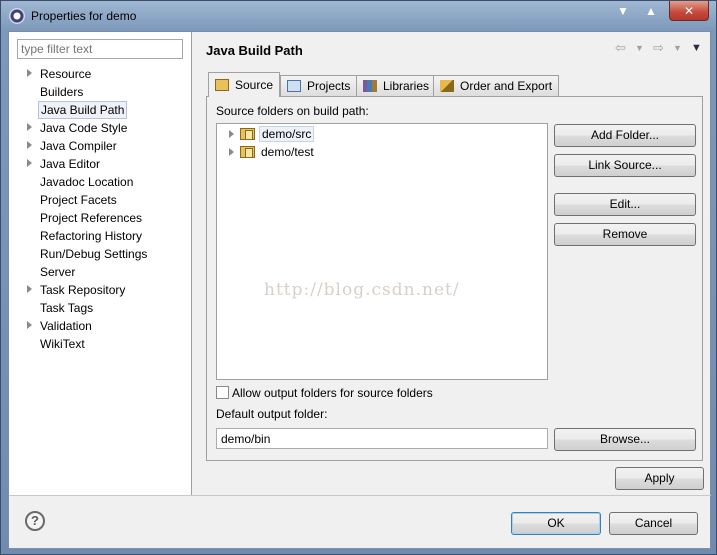 The image size is (717, 555). I want to click on page-navigation: ⇦ ▼ ⇨ ▼ ▼, so click(658, 49).